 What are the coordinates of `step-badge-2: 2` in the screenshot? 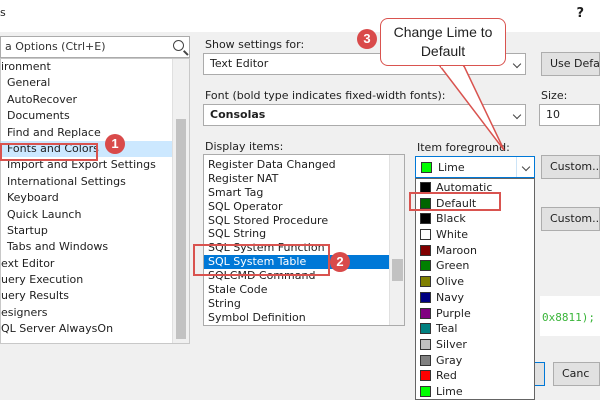 It's located at (340, 262).